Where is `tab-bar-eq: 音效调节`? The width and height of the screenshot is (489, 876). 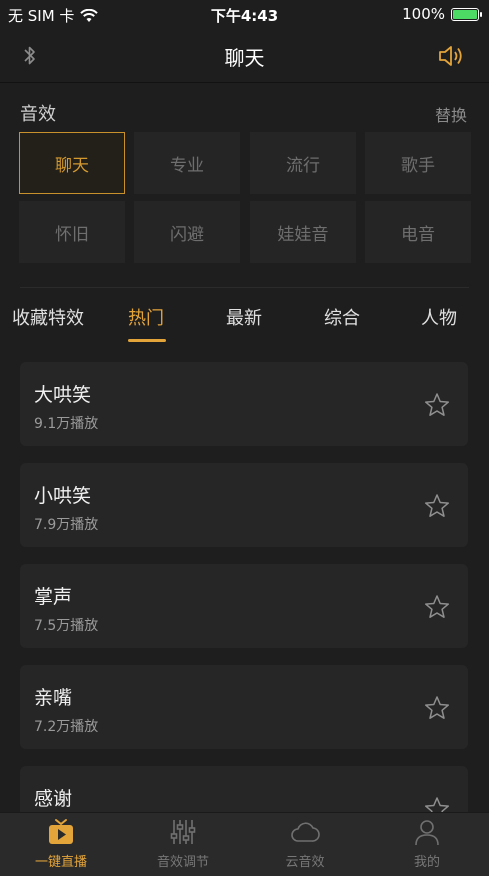 tab-bar-eq: 音效调节 is located at coordinates (183, 844).